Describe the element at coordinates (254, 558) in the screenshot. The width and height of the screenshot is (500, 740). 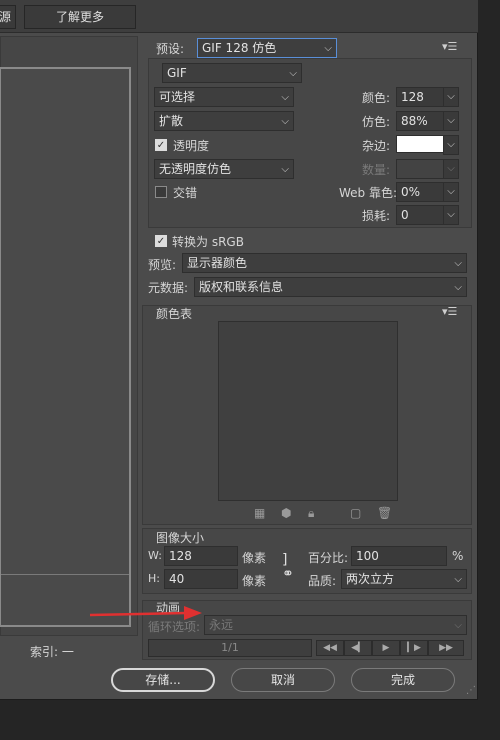
I see `width-unit: 像素` at that location.